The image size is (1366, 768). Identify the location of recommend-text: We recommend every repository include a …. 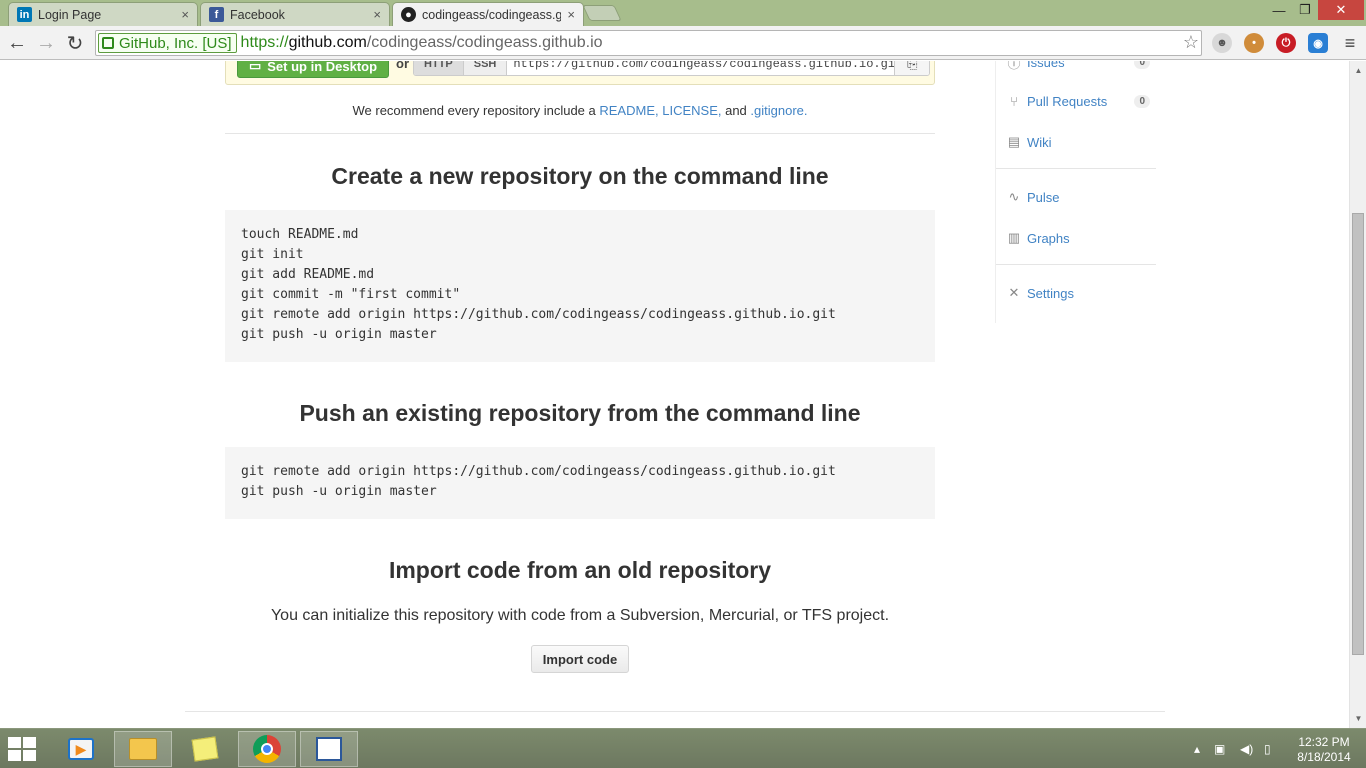
(580, 110).